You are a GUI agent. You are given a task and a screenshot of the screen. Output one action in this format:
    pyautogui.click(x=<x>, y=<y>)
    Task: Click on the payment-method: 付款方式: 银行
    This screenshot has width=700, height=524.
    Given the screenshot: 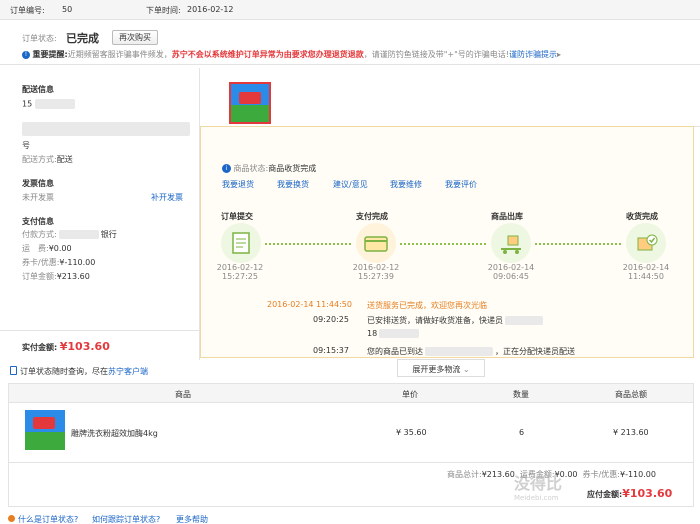 What is the action you would take?
    pyautogui.click(x=69, y=234)
    